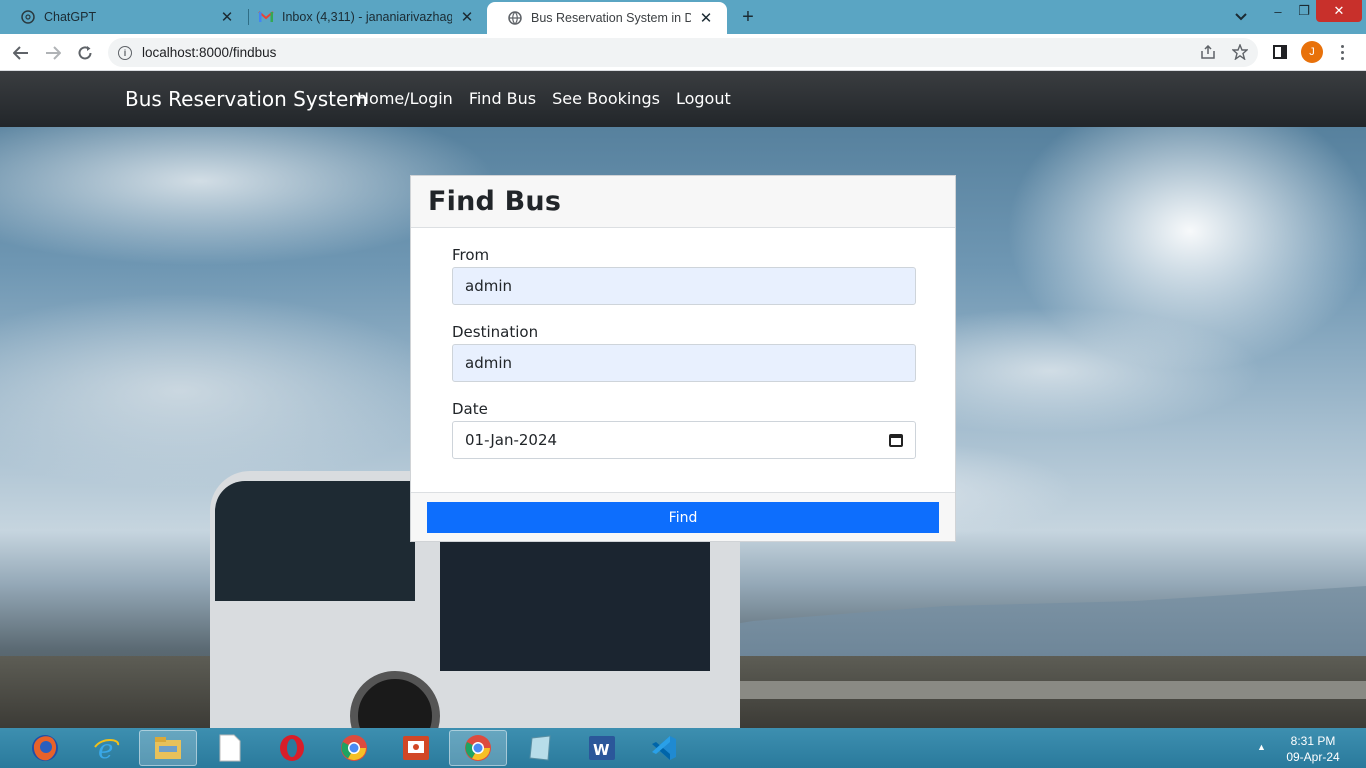 The width and height of the screenshot is (1366, 768). What do you see at coordinates (1339, 11) in the screenshot?
I see `window-close-button: ✕` at bounding box center [1339, 11].